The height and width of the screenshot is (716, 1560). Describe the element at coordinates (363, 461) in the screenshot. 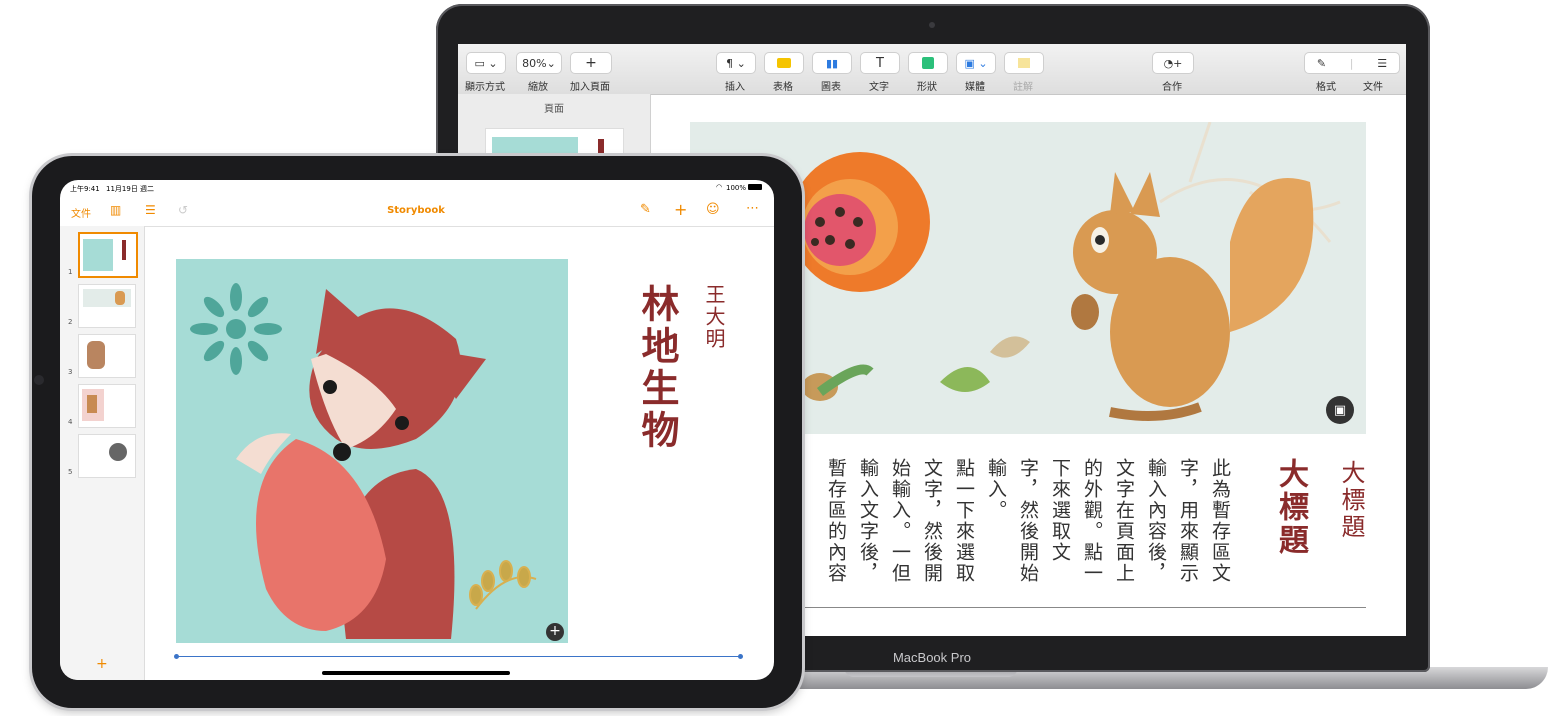

I see `fox-artwork` at that location.